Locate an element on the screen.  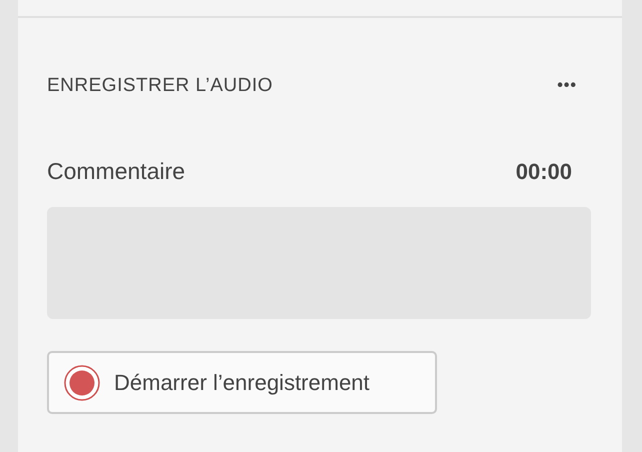
start-recording-button: Démarrer l’enregistrement is located at coordinates (242, 382).